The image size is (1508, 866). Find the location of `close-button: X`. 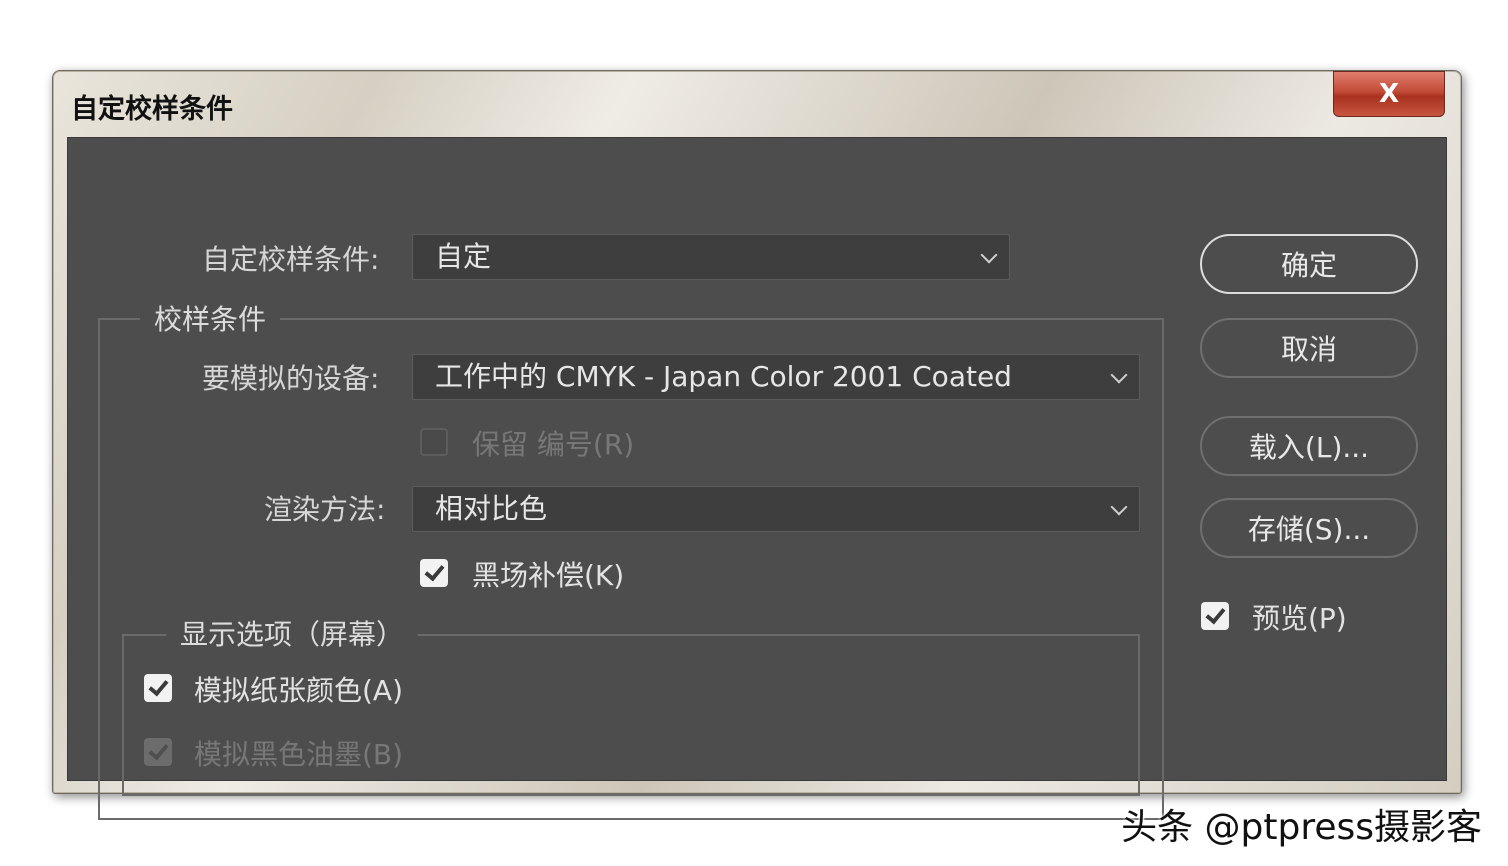

close-button: X is located at coordinates (1389, 94).